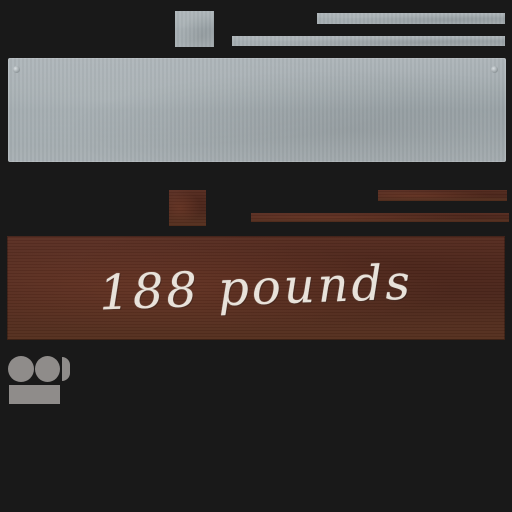  Describe the element at coordinates (380, 217) in the screenshot. I see `rust-strip-lower` at that location.